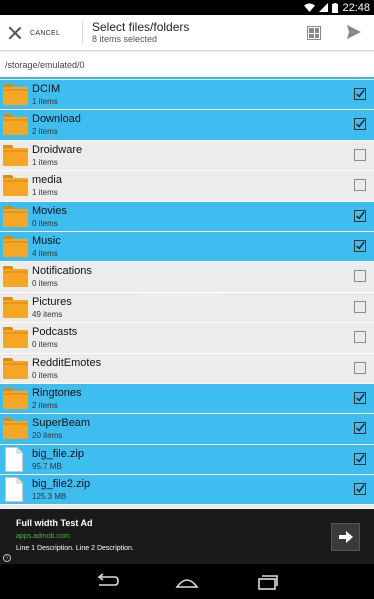 The height and width of the screenshot is (599, 374). I want to click on watermark: ACCESSFILES, so click(180, 298).